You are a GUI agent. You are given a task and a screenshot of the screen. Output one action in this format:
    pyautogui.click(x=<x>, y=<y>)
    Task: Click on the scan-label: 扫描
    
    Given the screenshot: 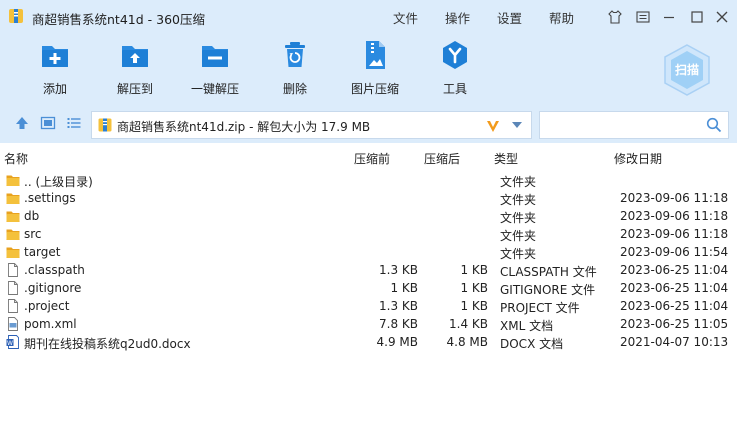 What is the action you would take?
    pyautogui.click(x=687, y=69)
    